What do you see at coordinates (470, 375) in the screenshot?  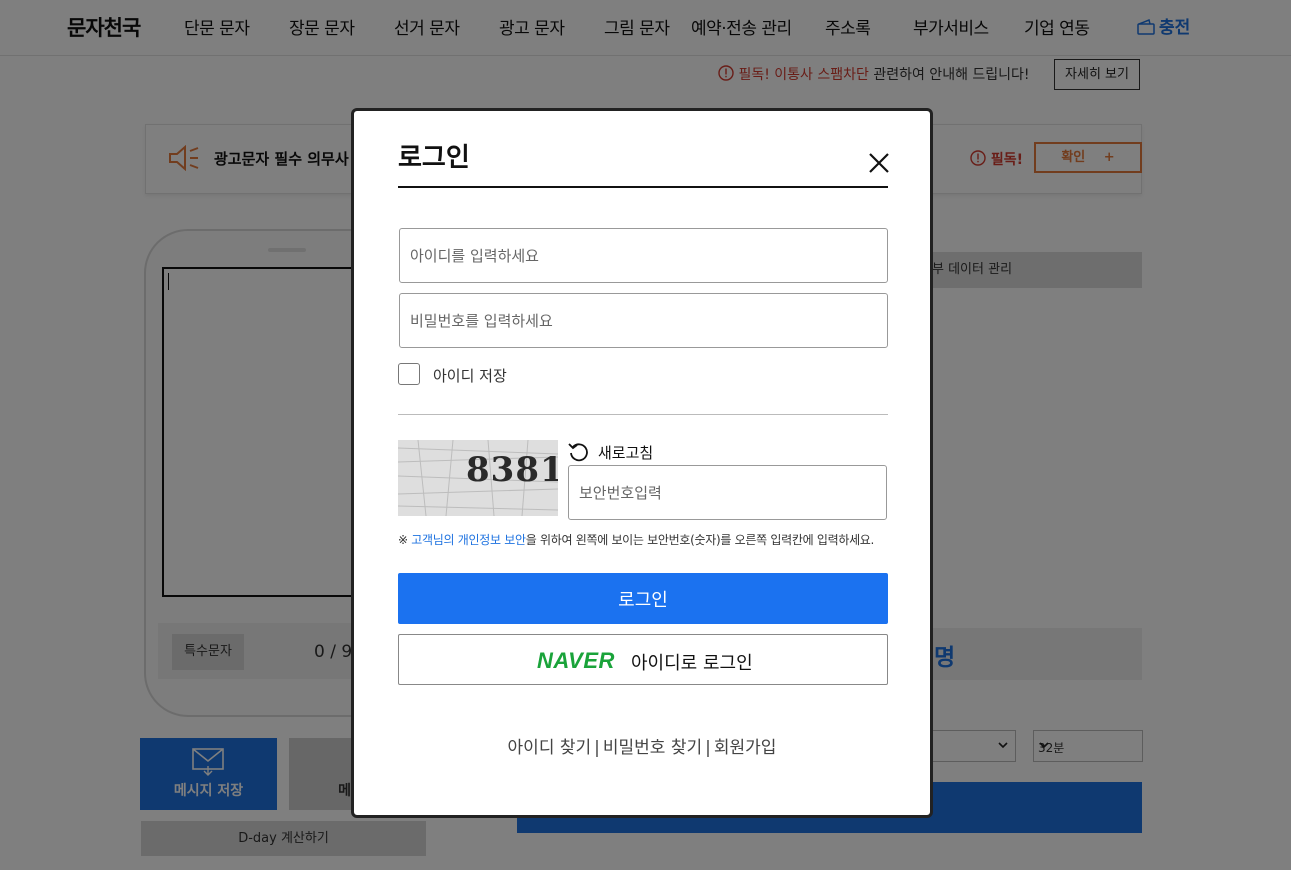 I see `remember-id-label: 아이디 저장` at bounding box center [470, 375].